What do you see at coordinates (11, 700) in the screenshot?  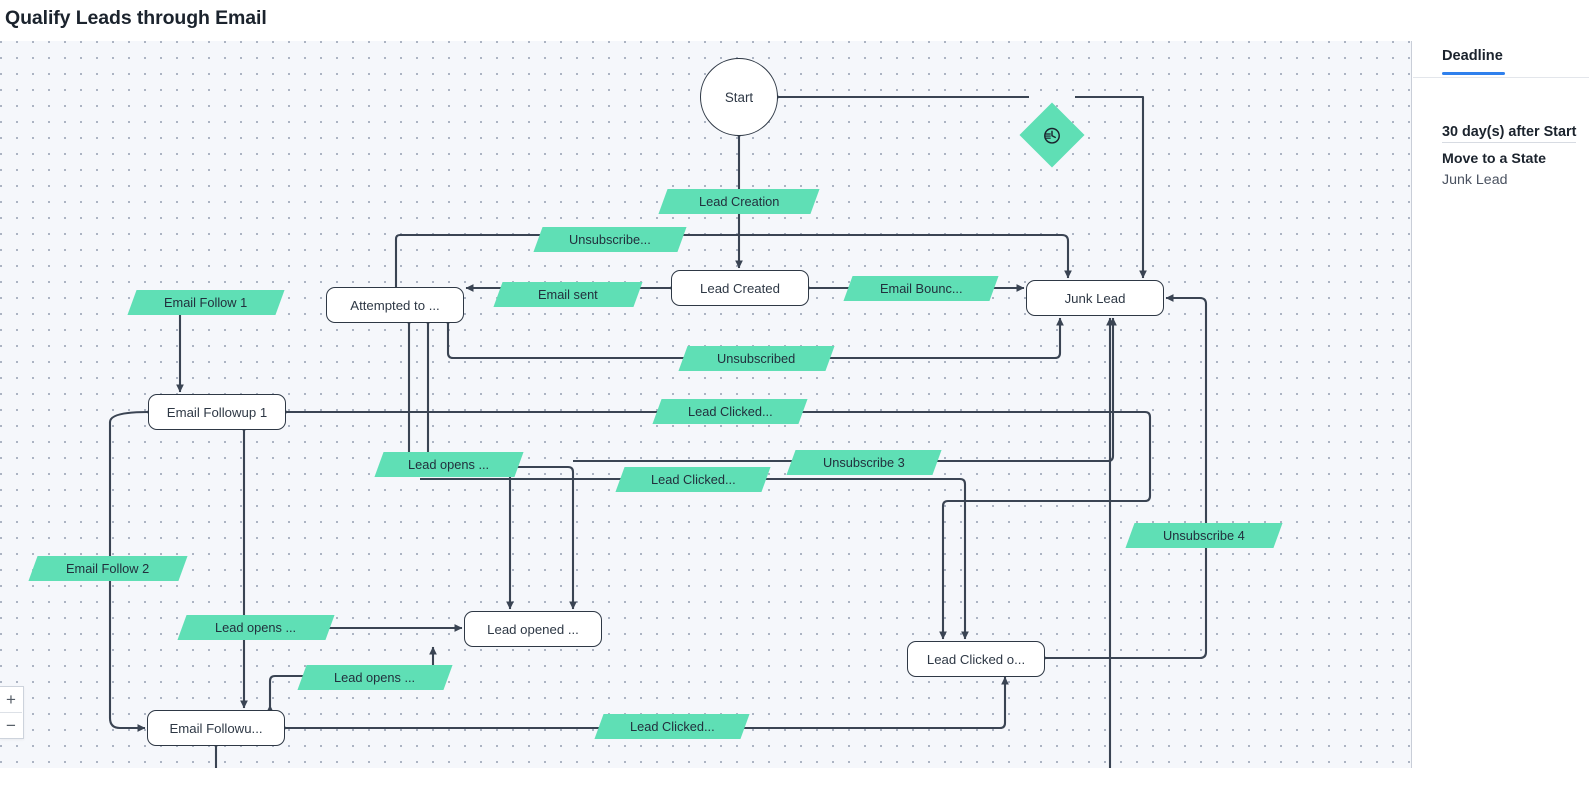 I see `zoom-in-button: +` at bounding box center [11, 700].